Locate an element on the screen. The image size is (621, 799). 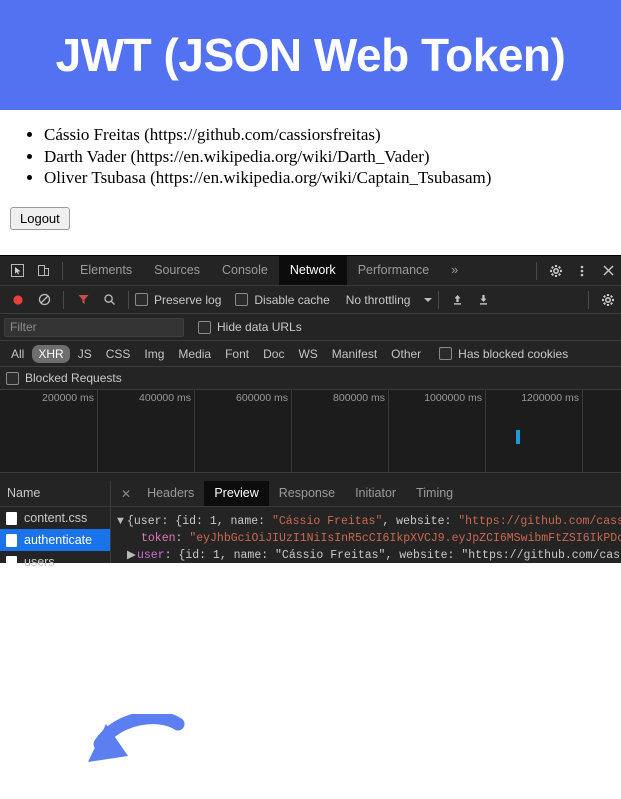
expand-triangle-icon: ▼ is located at coordinates (122, 521).